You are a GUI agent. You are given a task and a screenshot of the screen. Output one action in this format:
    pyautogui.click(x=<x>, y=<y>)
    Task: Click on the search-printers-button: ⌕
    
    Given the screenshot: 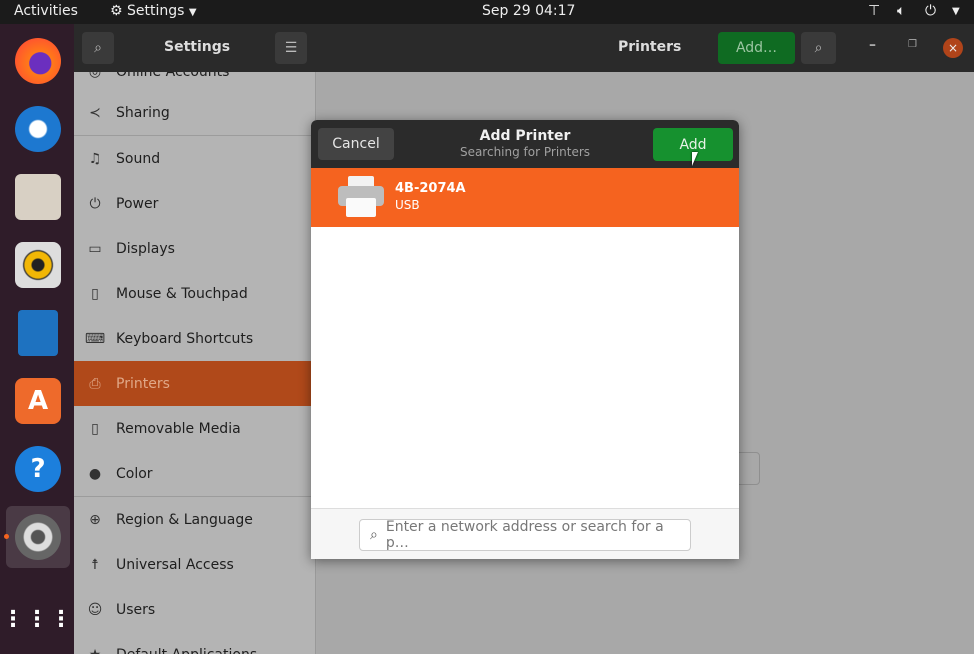 What is the action you would take?
    pyautogui.click(x=818, y=48)
    